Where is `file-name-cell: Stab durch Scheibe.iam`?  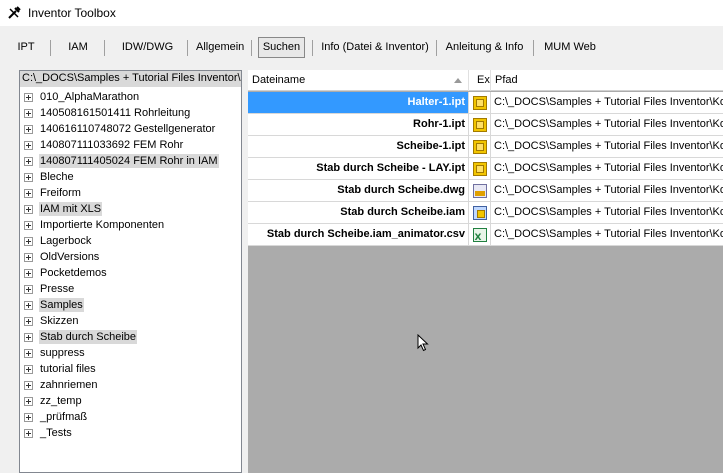
file-name-cell: Stab durch Scheibe.iam is located at coordinates (358, 212).